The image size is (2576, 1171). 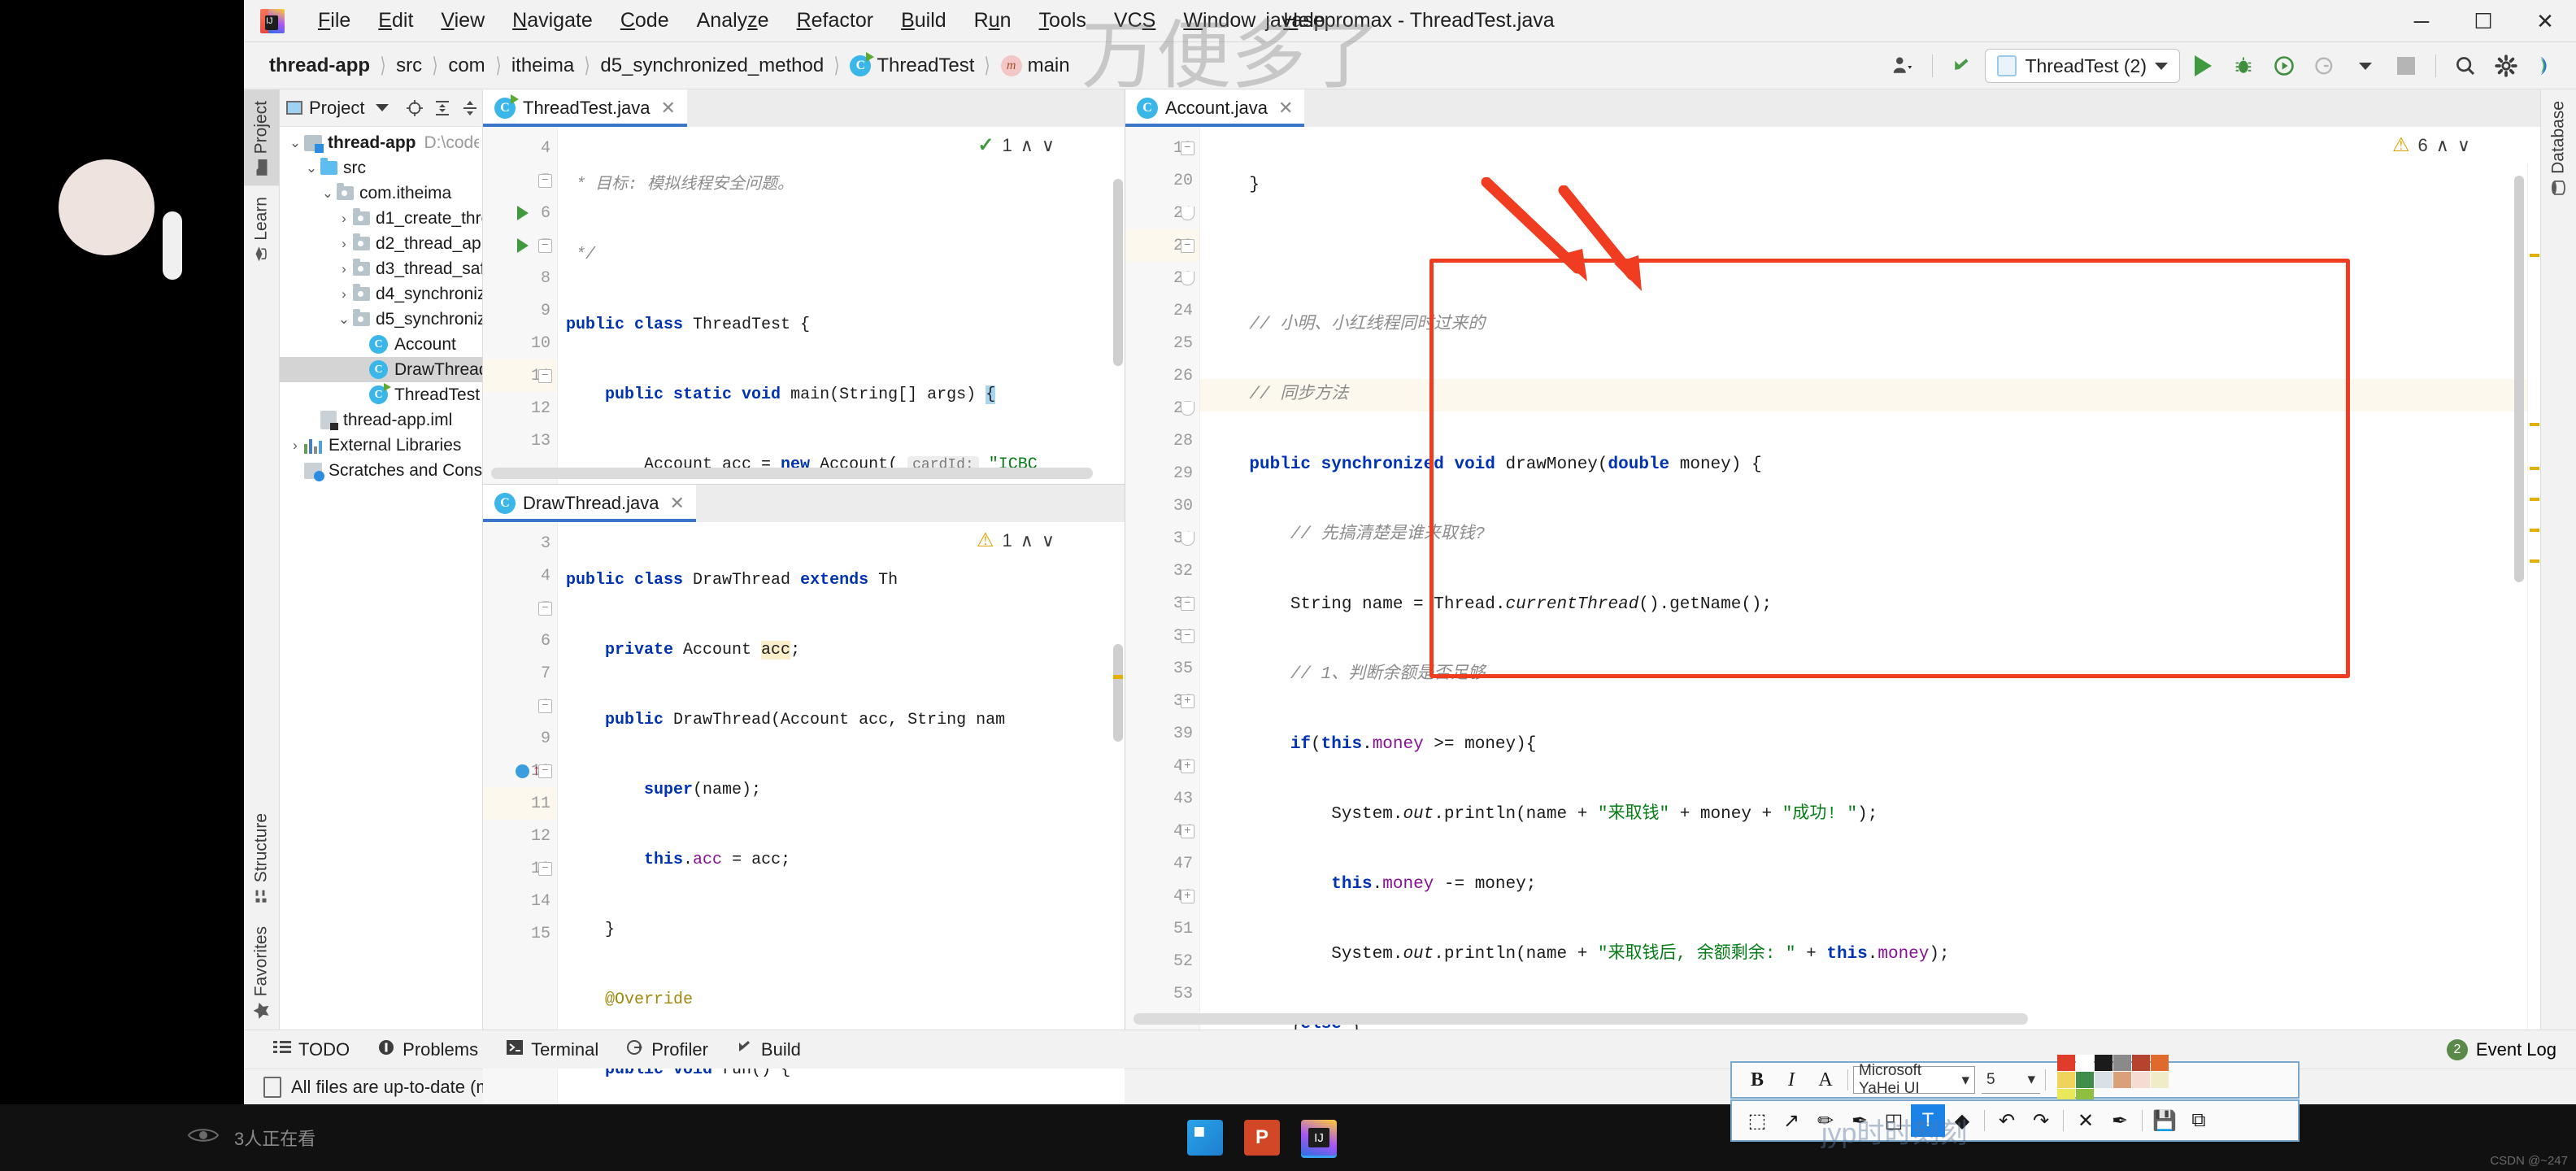 What do you see at coordinates (262, 972) in the screenshot?
I see `sidebar-item-favorites: Favorites` at bounding box center [262, 972].